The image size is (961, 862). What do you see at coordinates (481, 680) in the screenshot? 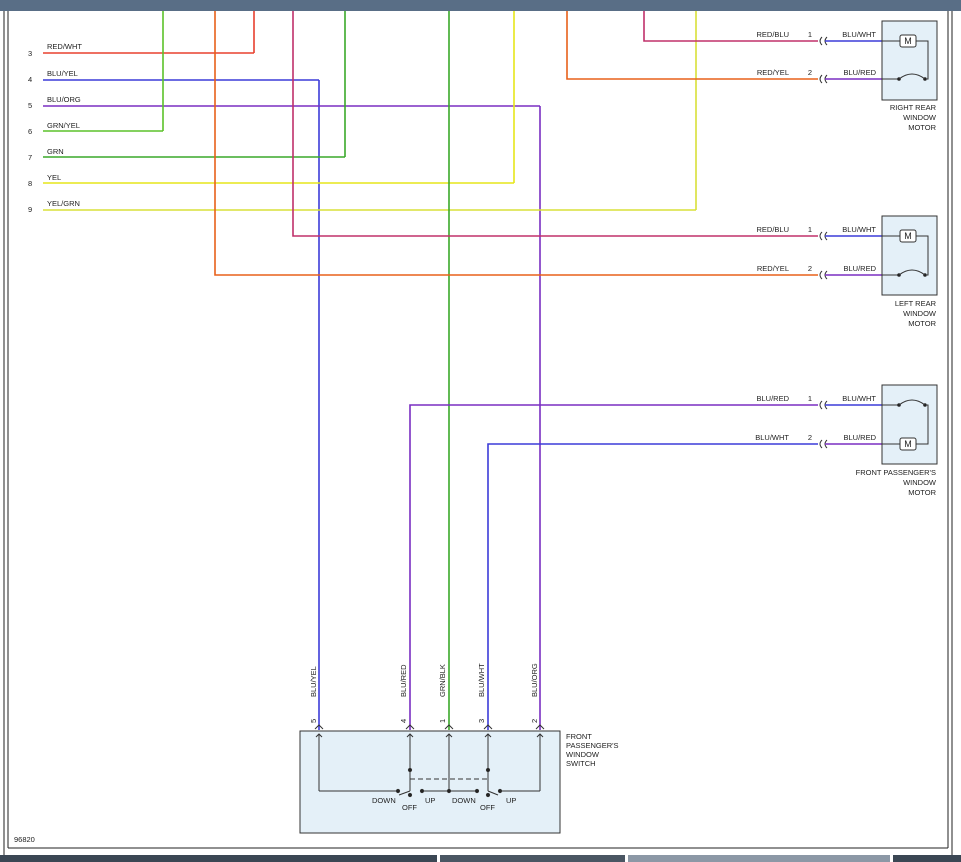
I see `switch-wire-label: BLU/WHT` at bounding box center [481, 680].